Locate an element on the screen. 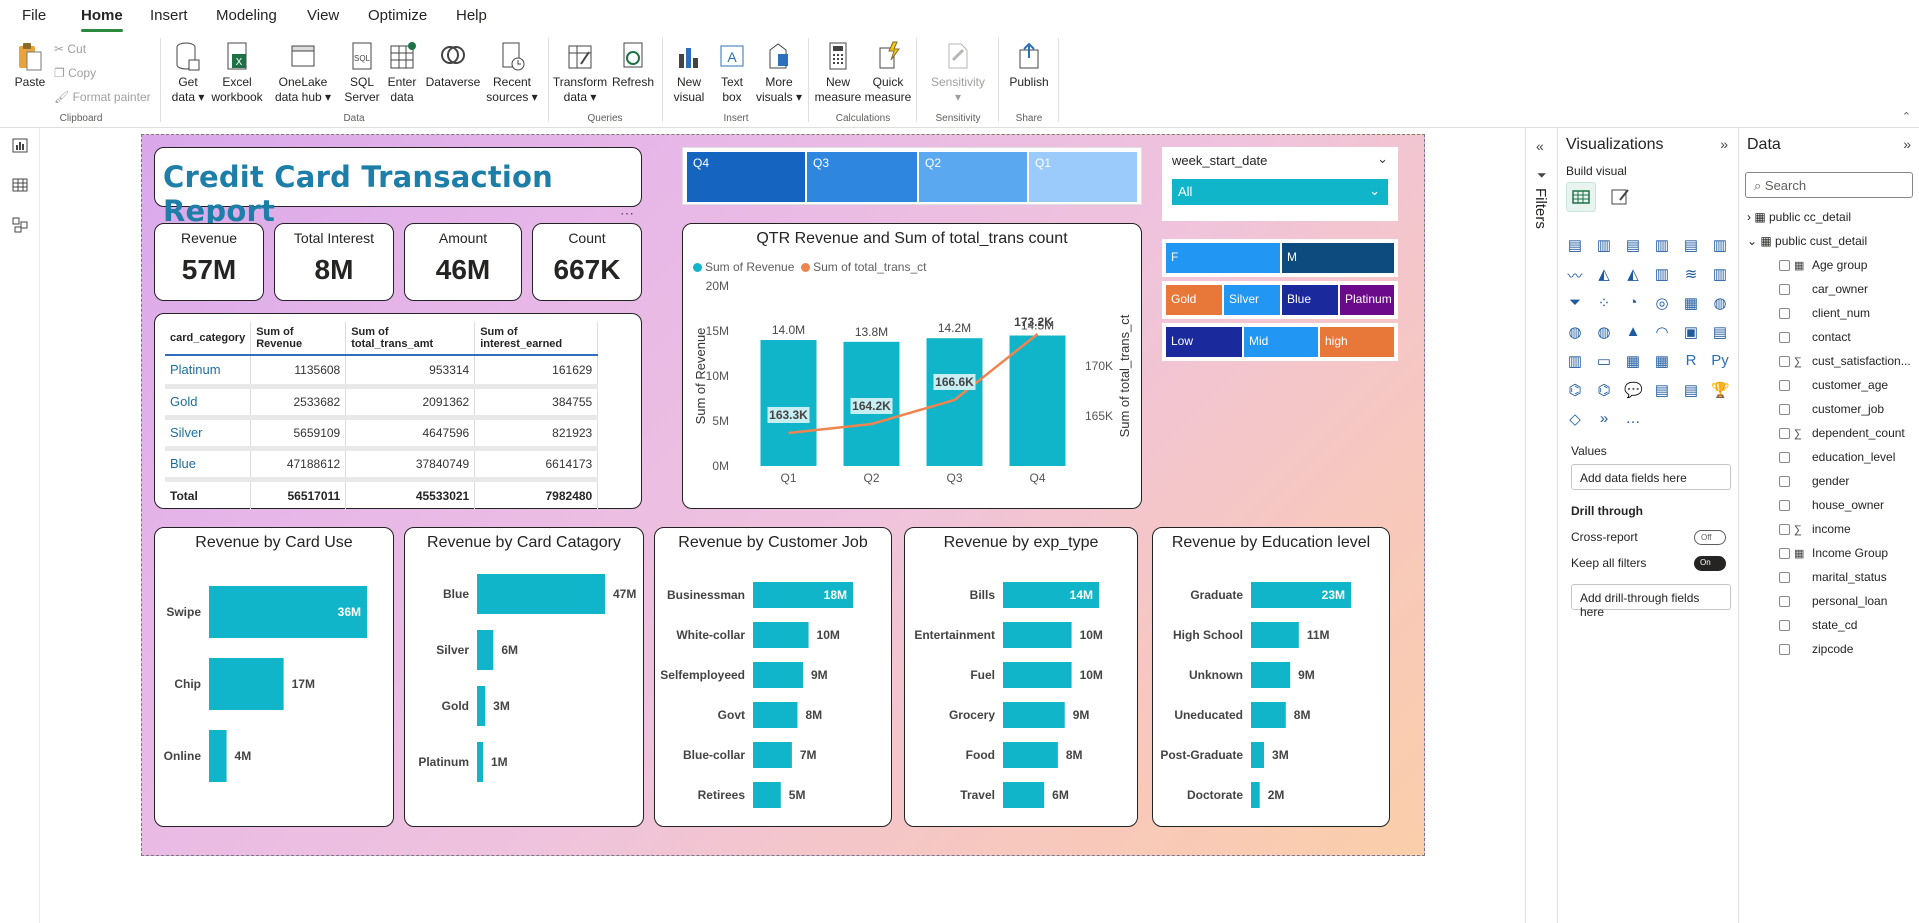 This screenshot has width=1919, height=923. 100-column-visual-icon: ▥ is located at coordinates (1720, 245).